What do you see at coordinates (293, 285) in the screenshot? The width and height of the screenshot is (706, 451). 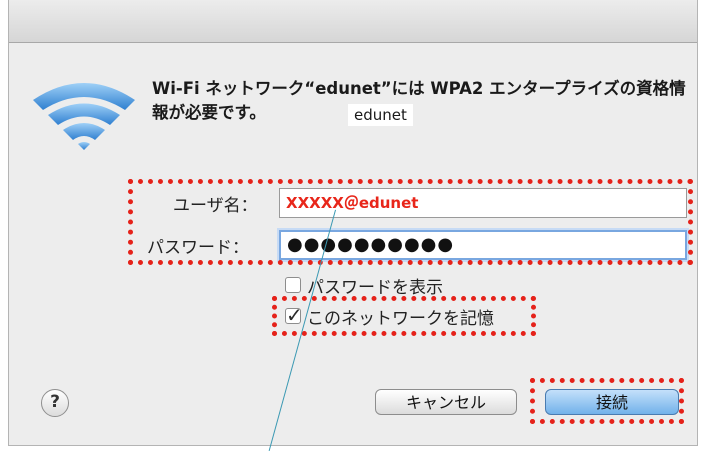 I see `show-password-checkbox` at bounding box center [293, 285].